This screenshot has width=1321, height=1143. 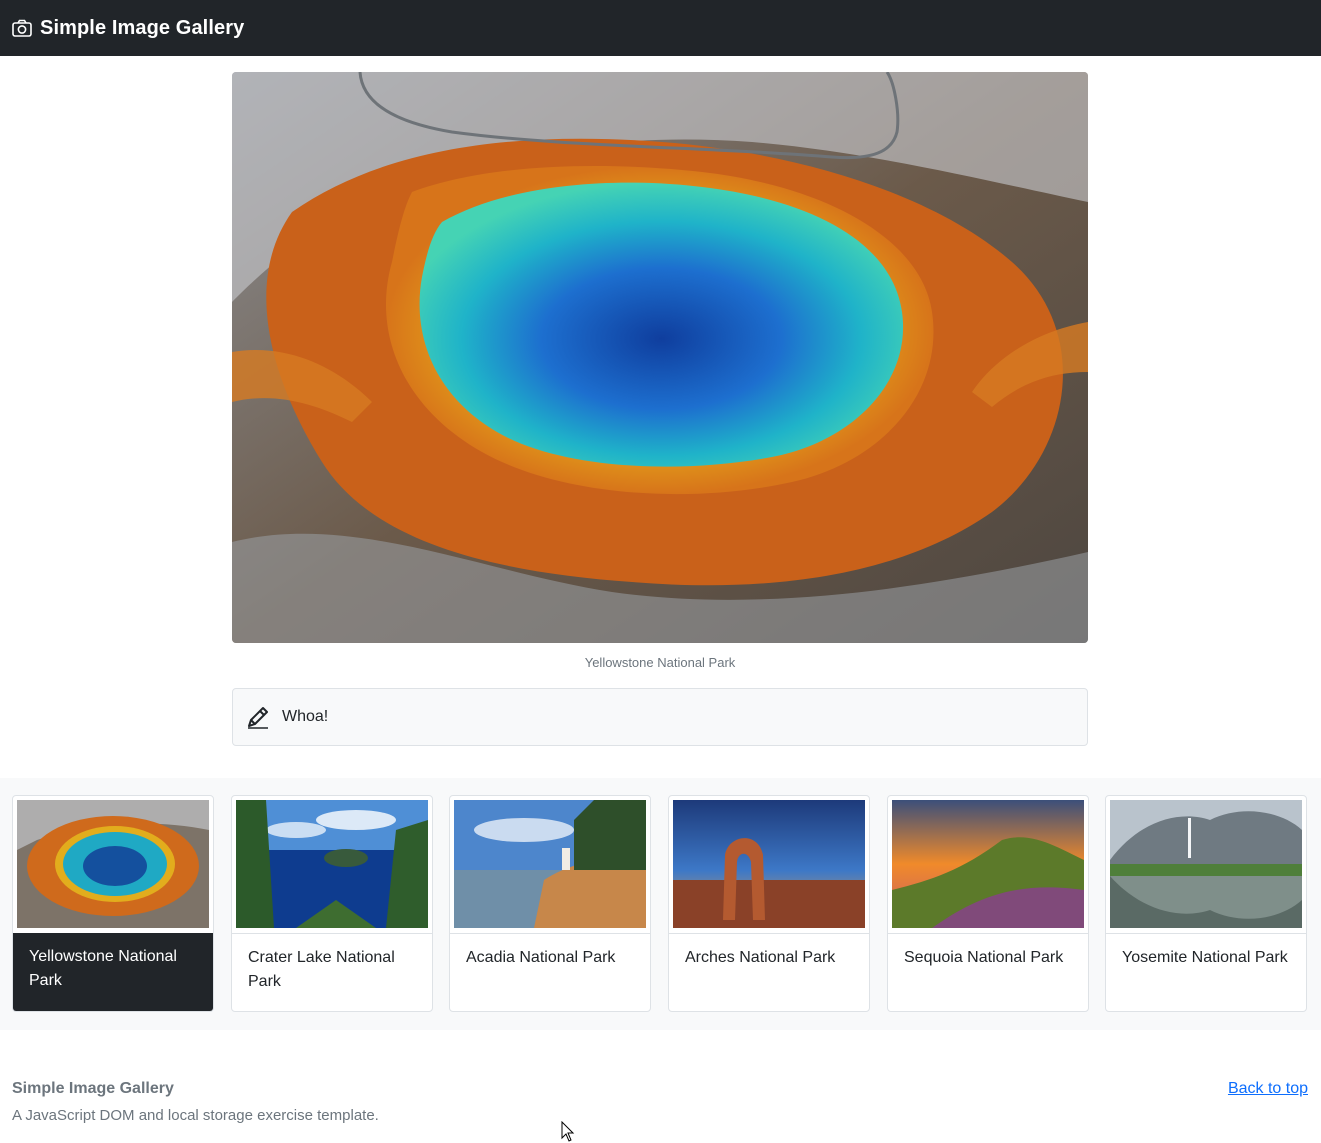 What do you see at coordinates (332, 972) in the screenshot?
I see `gallery-card-label: Crater Lake National Park` at bounding box center [332, 972].